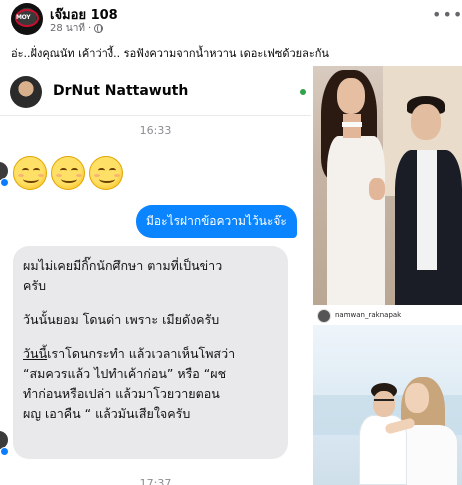 This screenshot has width=462, height=485. What do you see at coordinates (123, 265) in the screenshot?
I see `message-line: ผมไม่เคยมีกิ๊กนักศึกษา ตามที่เป็นข่าว` at bounding box center [123, 265].